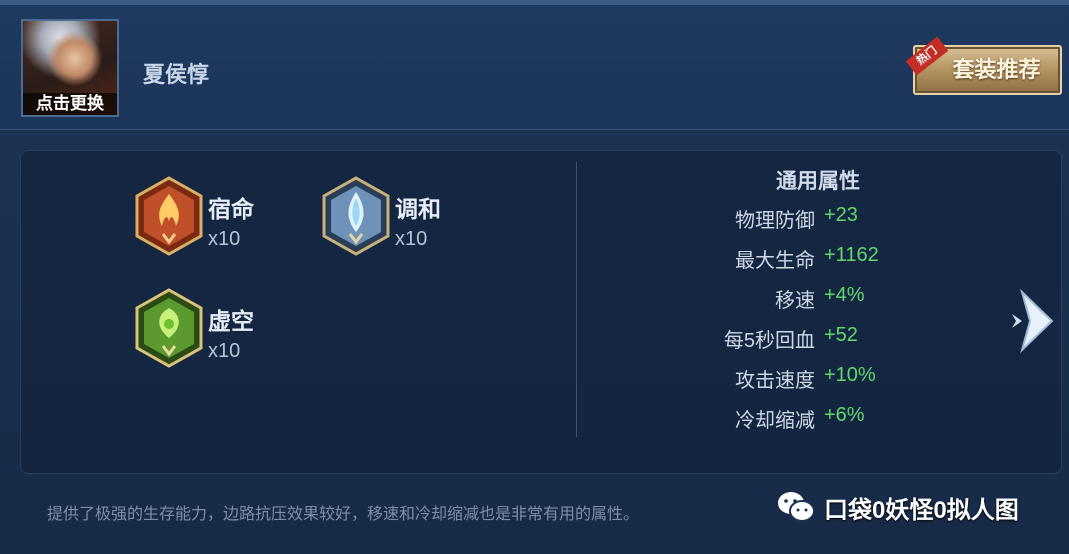 The width and height of the screenshot is (1069, 554). Describe the element at coordinates (850, 375) in the screenshot. I see `attribute-value: +10%` at that location.